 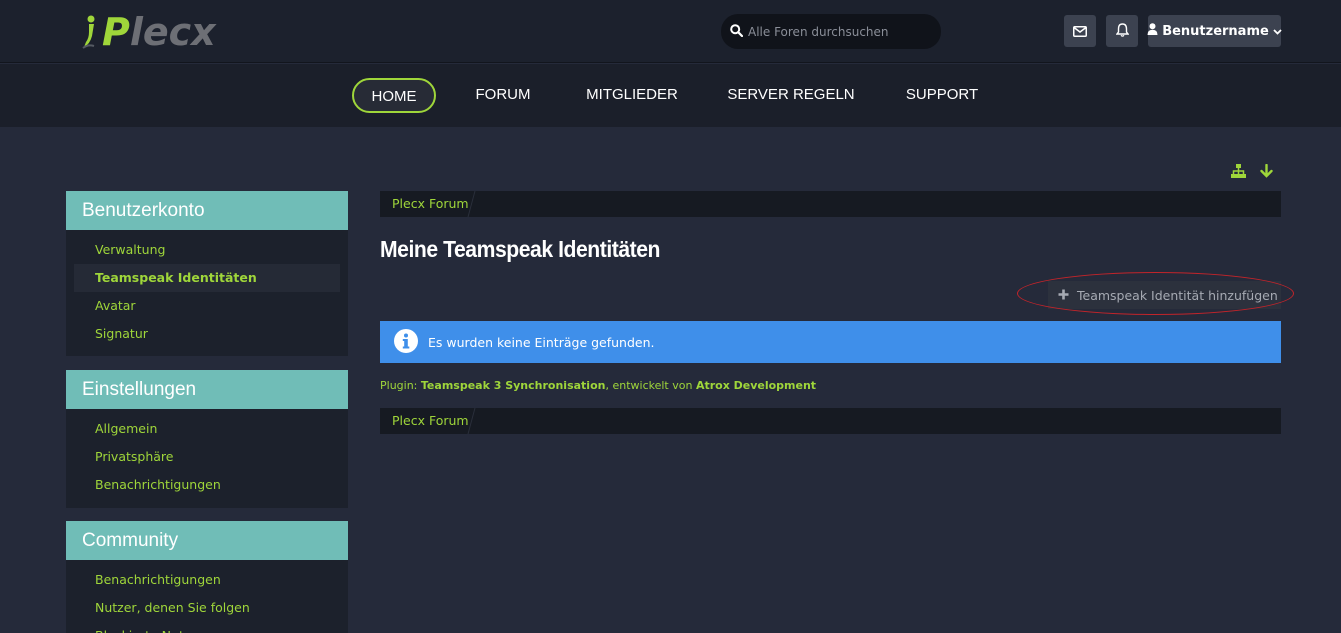 I want to click on search-icon, so click(x=737, y=31).